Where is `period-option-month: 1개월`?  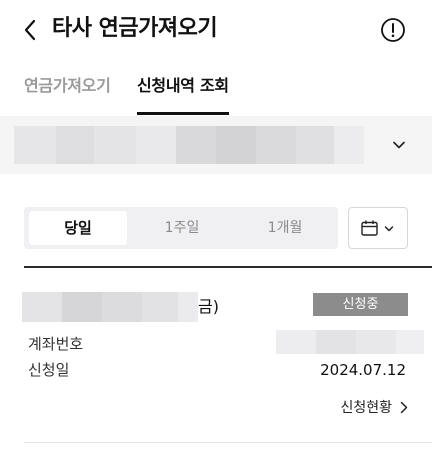 period-option-month: 1개월 is located at coordinates (285, 228).